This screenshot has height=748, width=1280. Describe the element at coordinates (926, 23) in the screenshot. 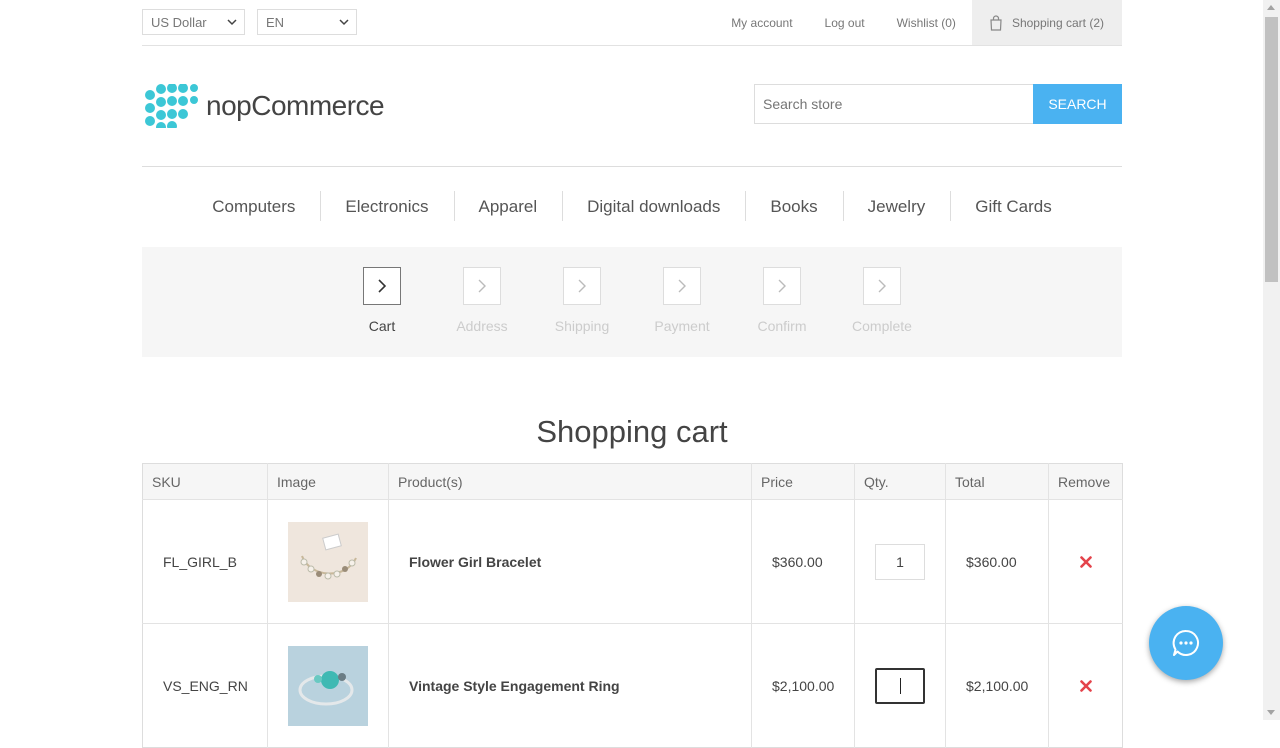

I see `wishlist-link: Wishlist (0)` at that location.